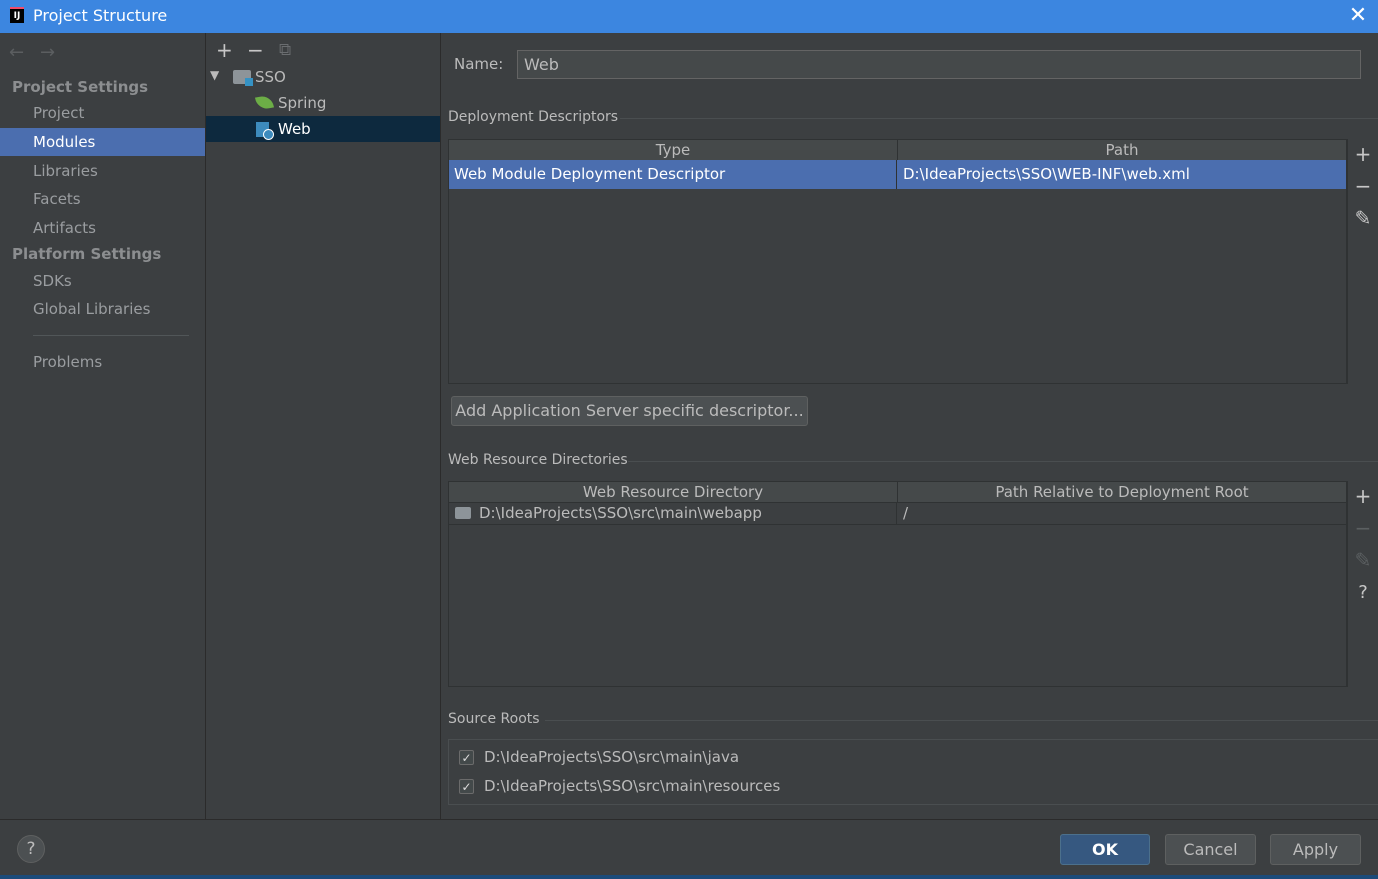  I want to click on close-icon: ✕, so click(1358, 16).